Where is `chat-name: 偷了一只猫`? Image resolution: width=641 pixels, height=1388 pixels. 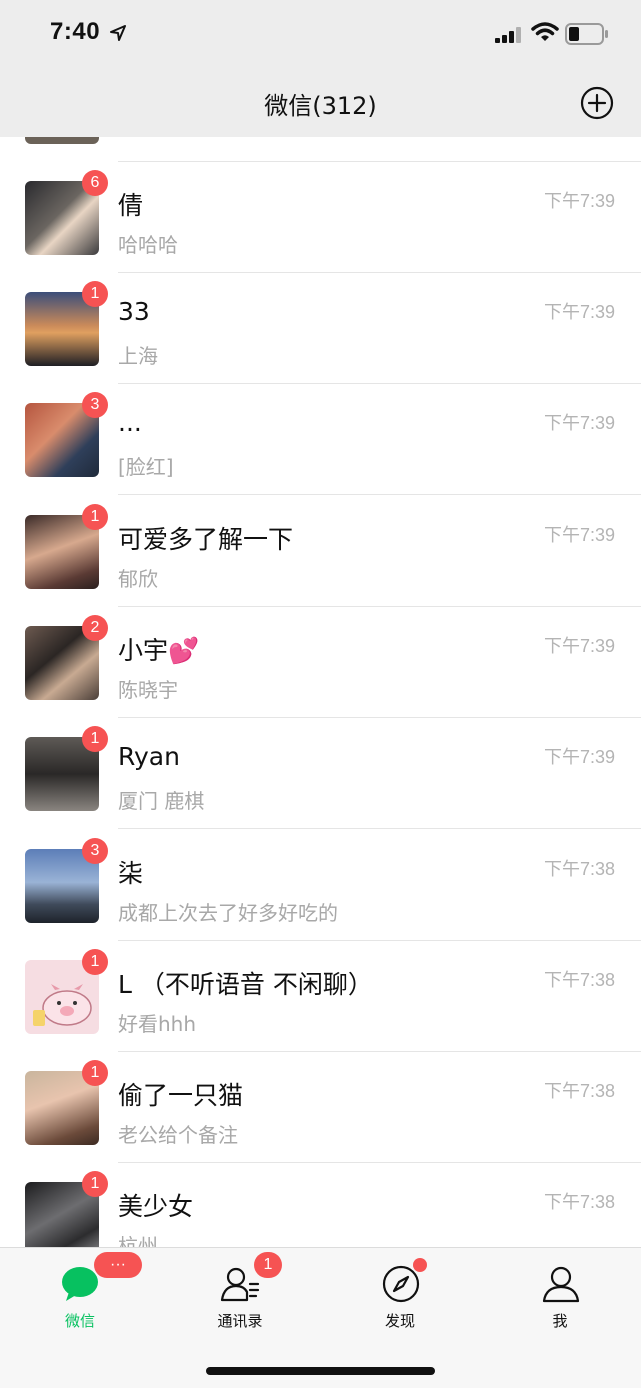
chat-name: 偷了一只猫 is located at coordinates (181, 1095).